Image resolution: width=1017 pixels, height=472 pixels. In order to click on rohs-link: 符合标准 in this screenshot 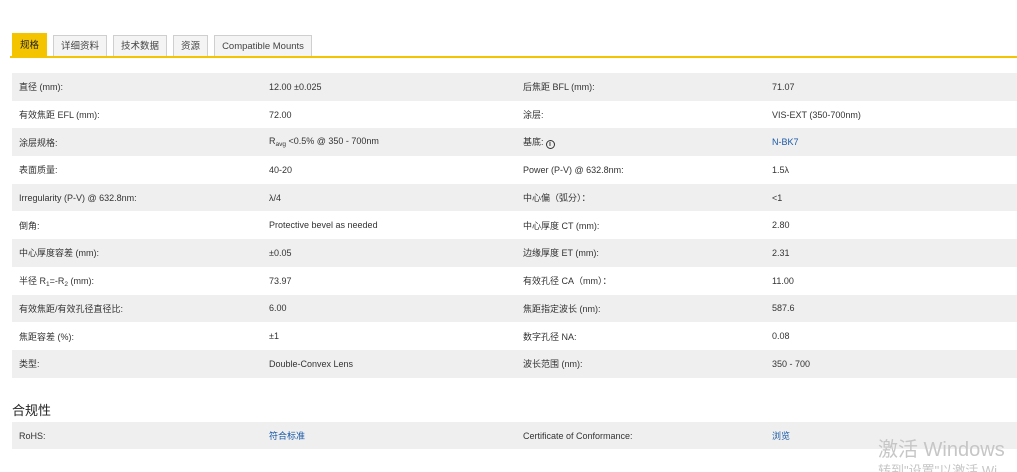, I will do `click(287, 436)`.